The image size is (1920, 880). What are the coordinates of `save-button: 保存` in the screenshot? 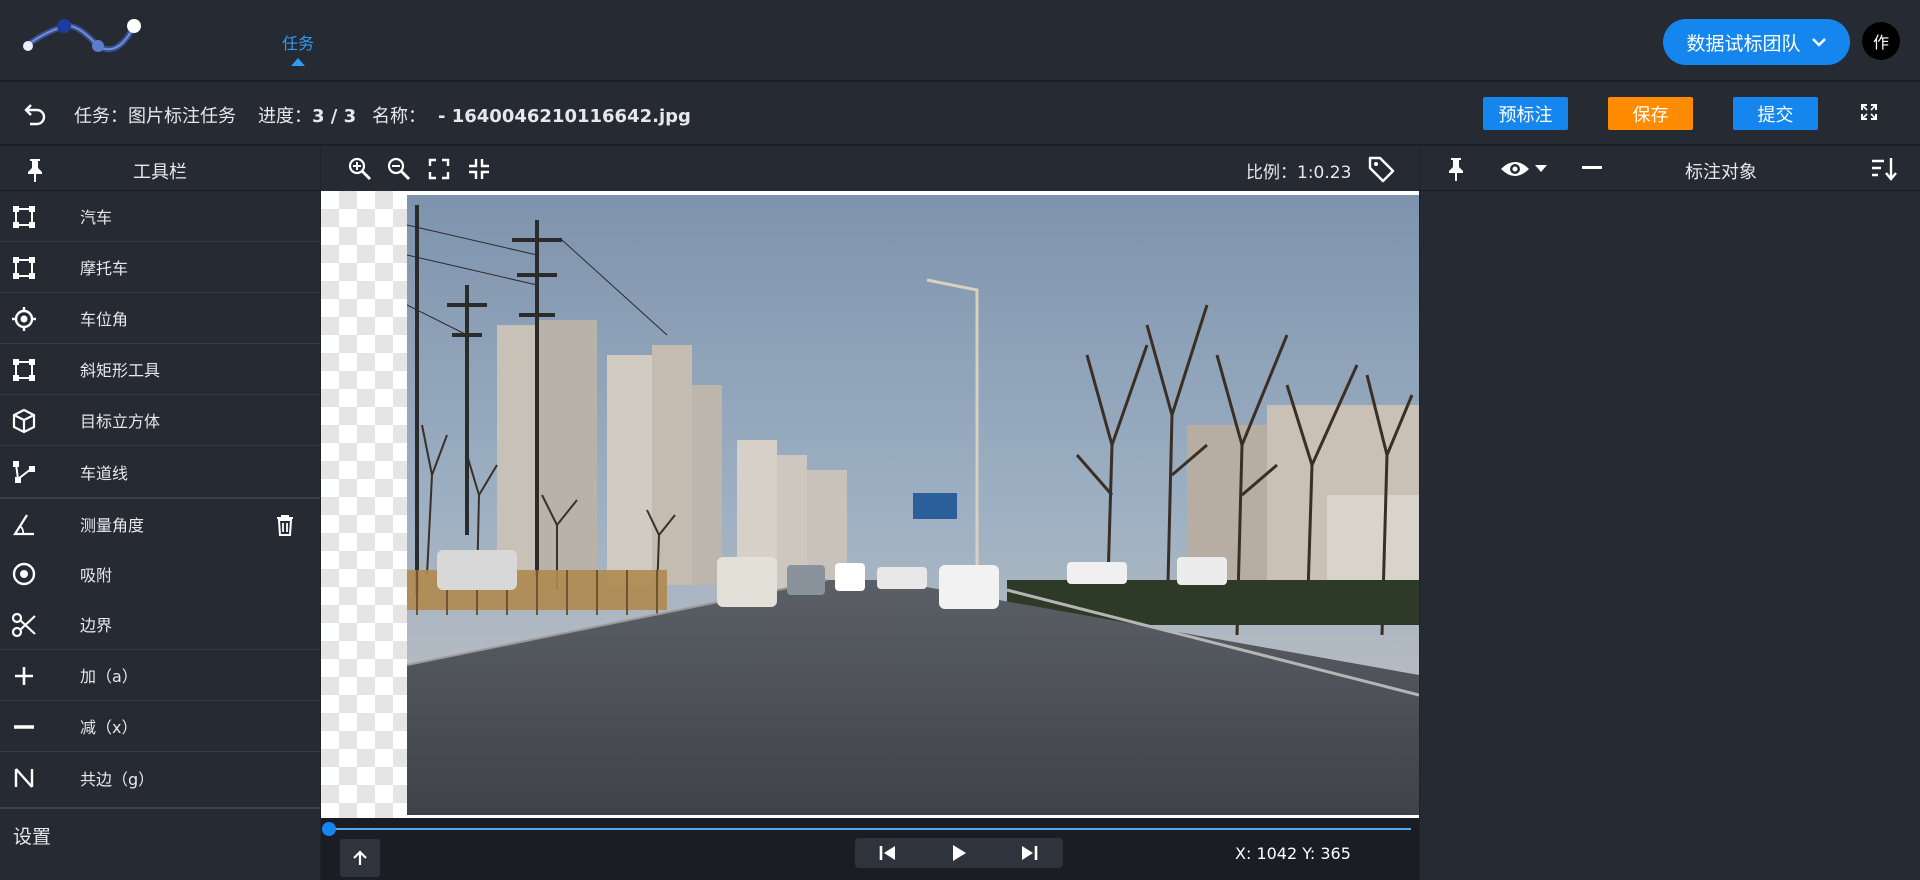 It's located at (1650, 113).